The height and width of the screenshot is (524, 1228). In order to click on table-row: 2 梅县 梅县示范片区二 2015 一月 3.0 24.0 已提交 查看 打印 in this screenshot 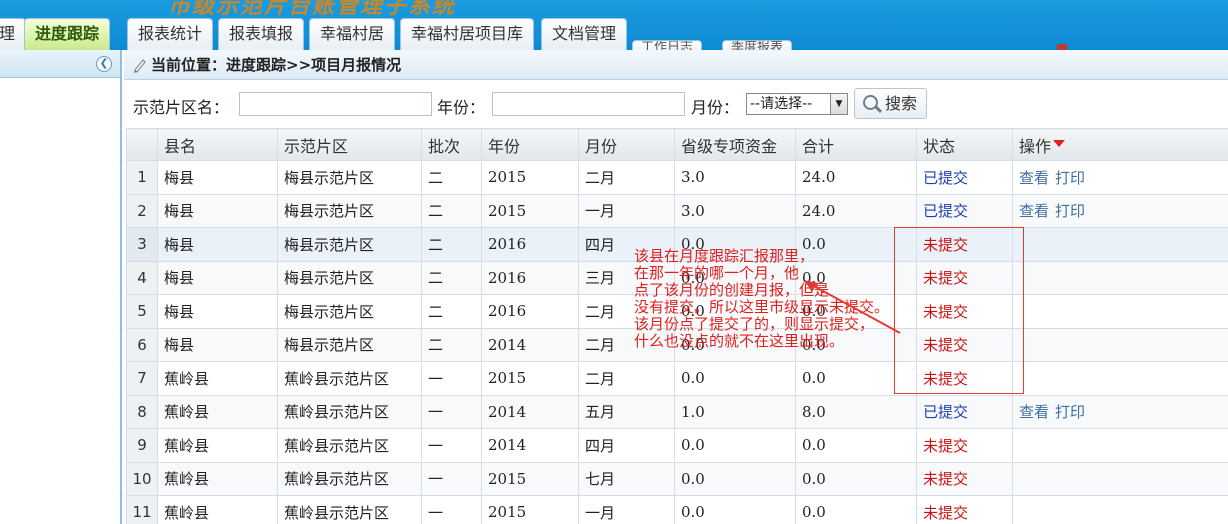, I will do `click(677, 210)`.